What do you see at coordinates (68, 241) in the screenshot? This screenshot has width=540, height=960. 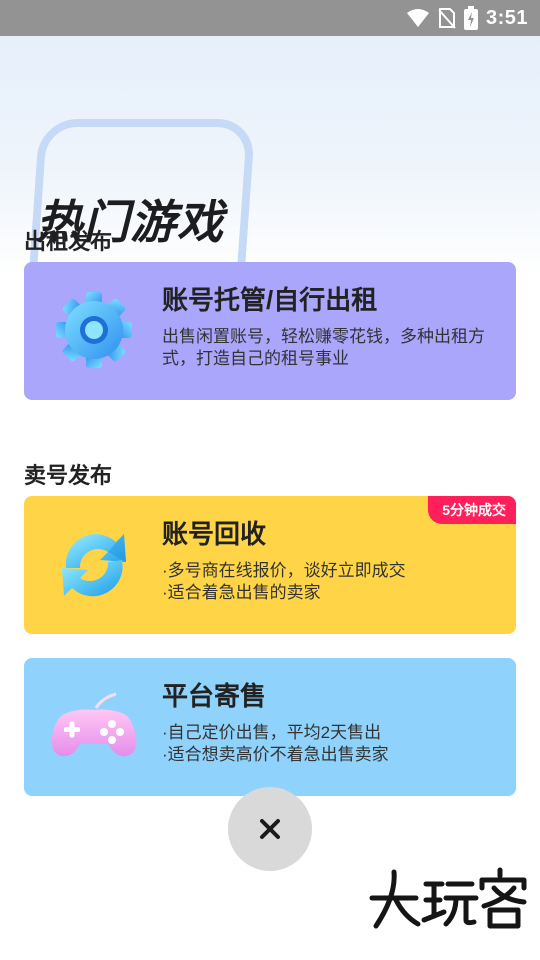 I see `rent-section-label: 出租发布` at bounding box center [68, 241].